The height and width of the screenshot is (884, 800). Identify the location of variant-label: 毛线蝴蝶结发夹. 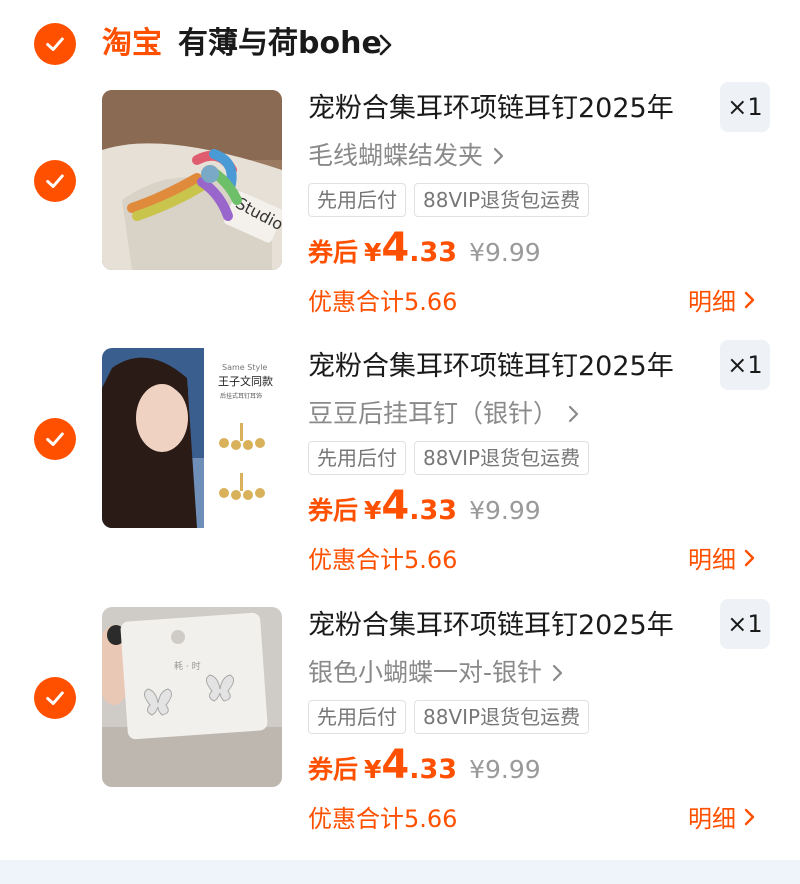
(396, 155).